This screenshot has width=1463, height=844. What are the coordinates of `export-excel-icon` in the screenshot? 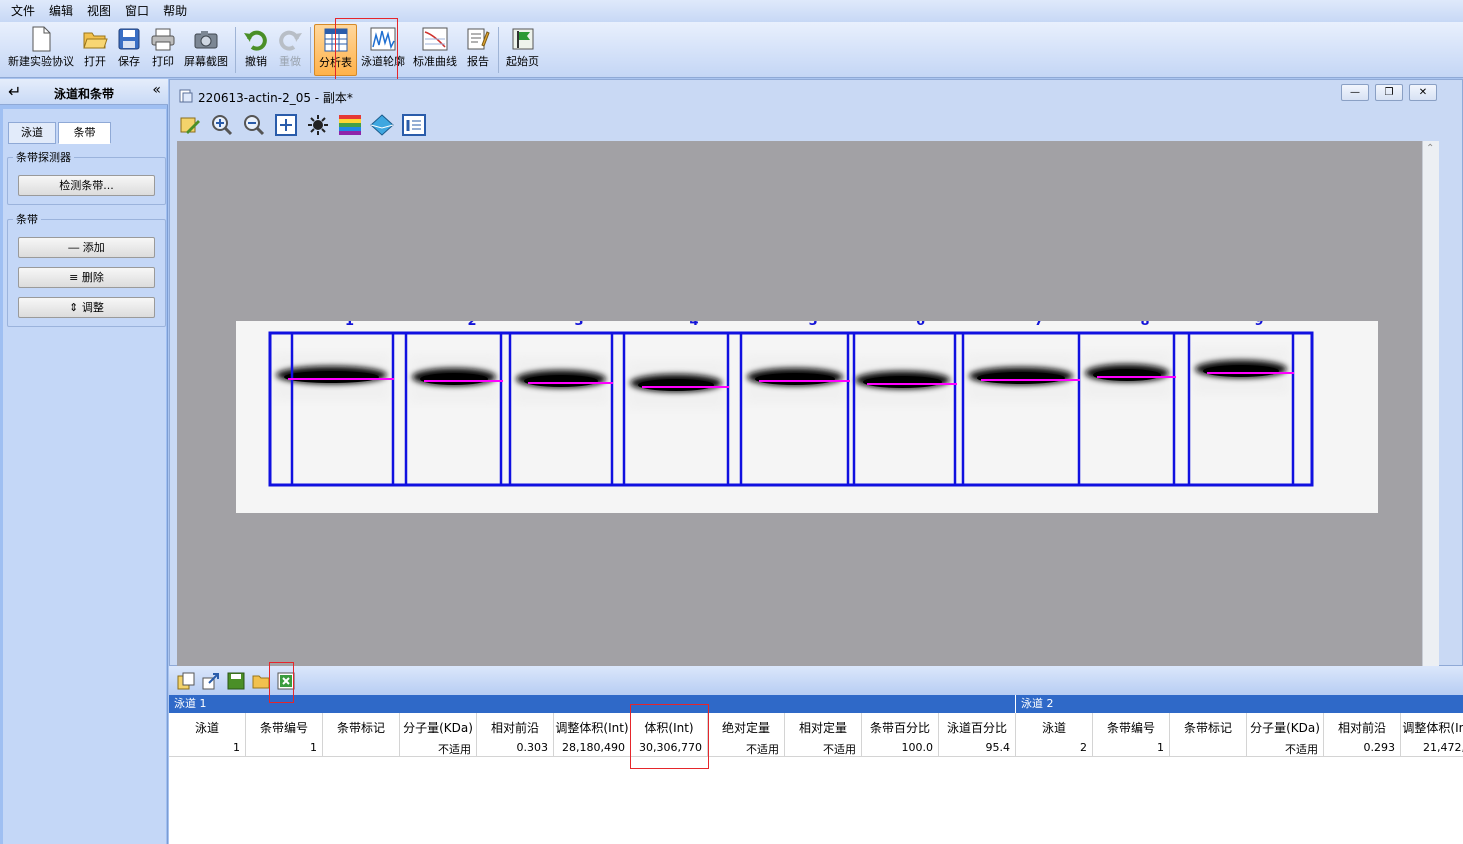 It's located at (285, 681).